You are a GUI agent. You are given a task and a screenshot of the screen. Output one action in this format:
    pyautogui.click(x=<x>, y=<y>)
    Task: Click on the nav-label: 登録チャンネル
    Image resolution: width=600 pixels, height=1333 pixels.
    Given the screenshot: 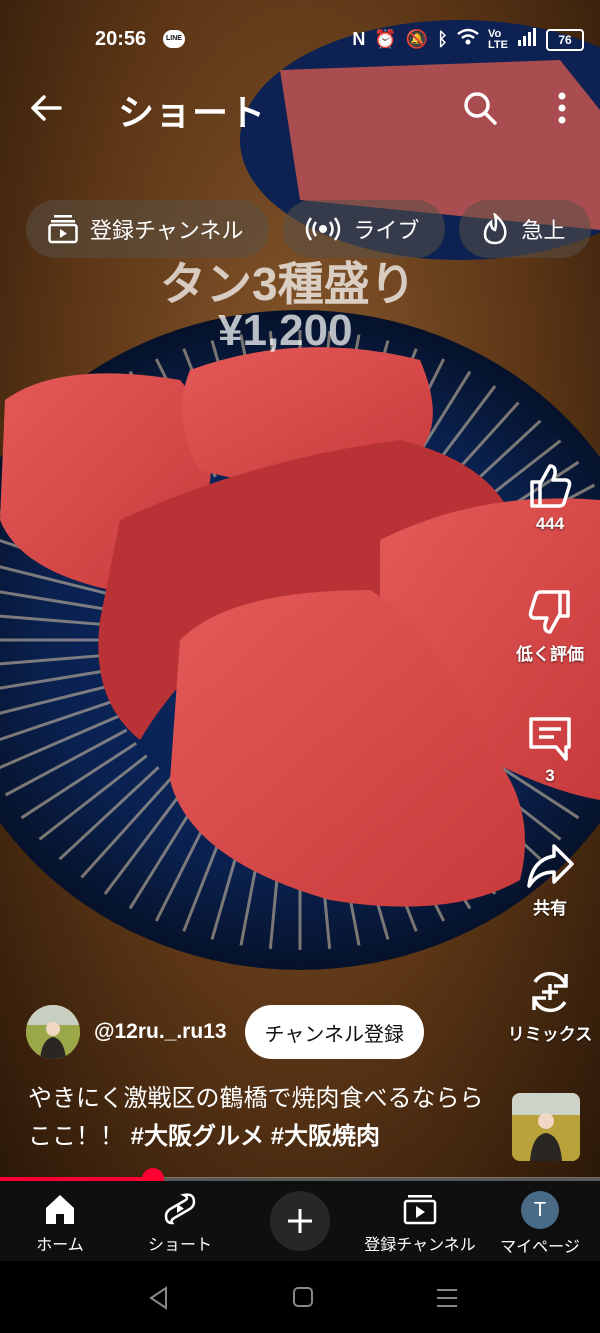 What is the action you would take?
    pyautogui.click(x=420, y=1245)
    